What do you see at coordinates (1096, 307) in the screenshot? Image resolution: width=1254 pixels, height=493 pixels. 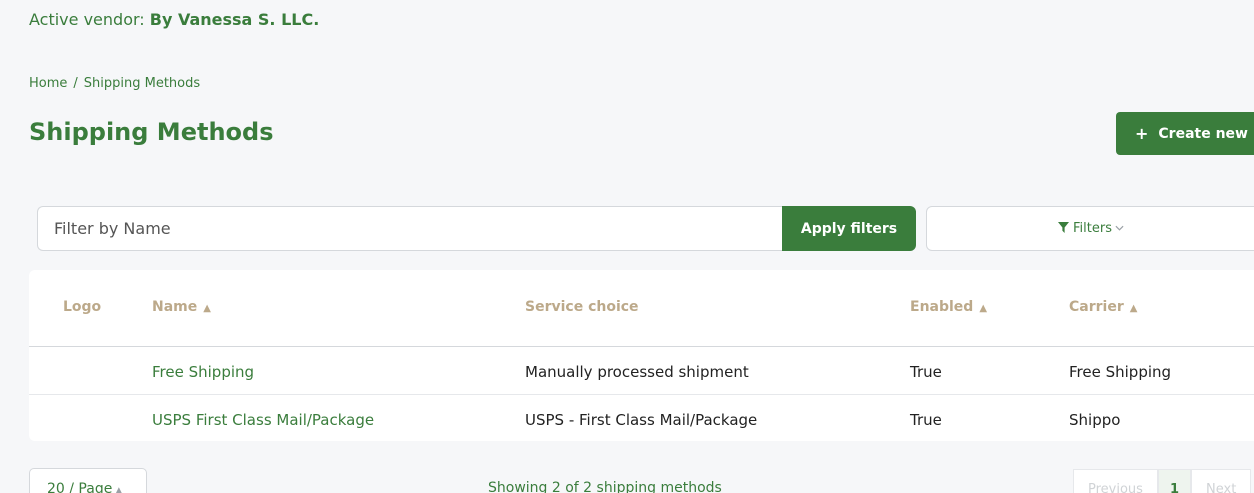 I see `column-header-carrier-label: Carrier` at bounding box center [1096, 307].